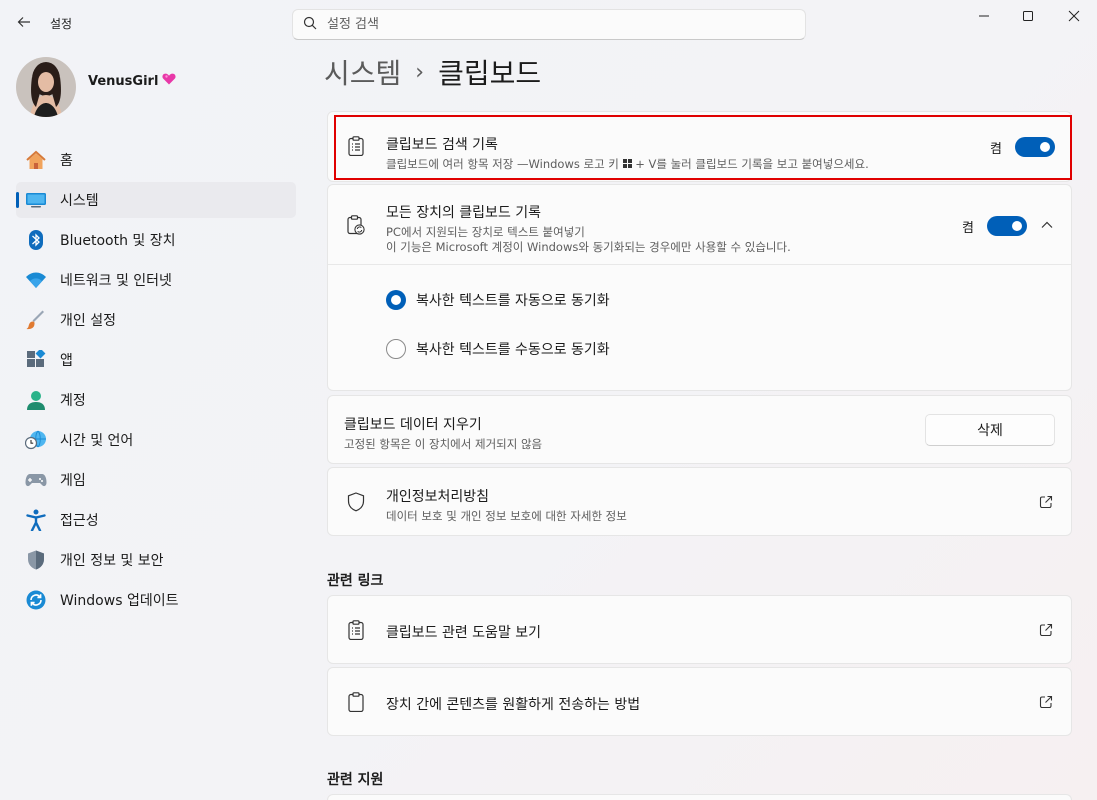  I want to click on related-link-help-label: 클립보드 관련 도움말 보기, so click(464, 633).